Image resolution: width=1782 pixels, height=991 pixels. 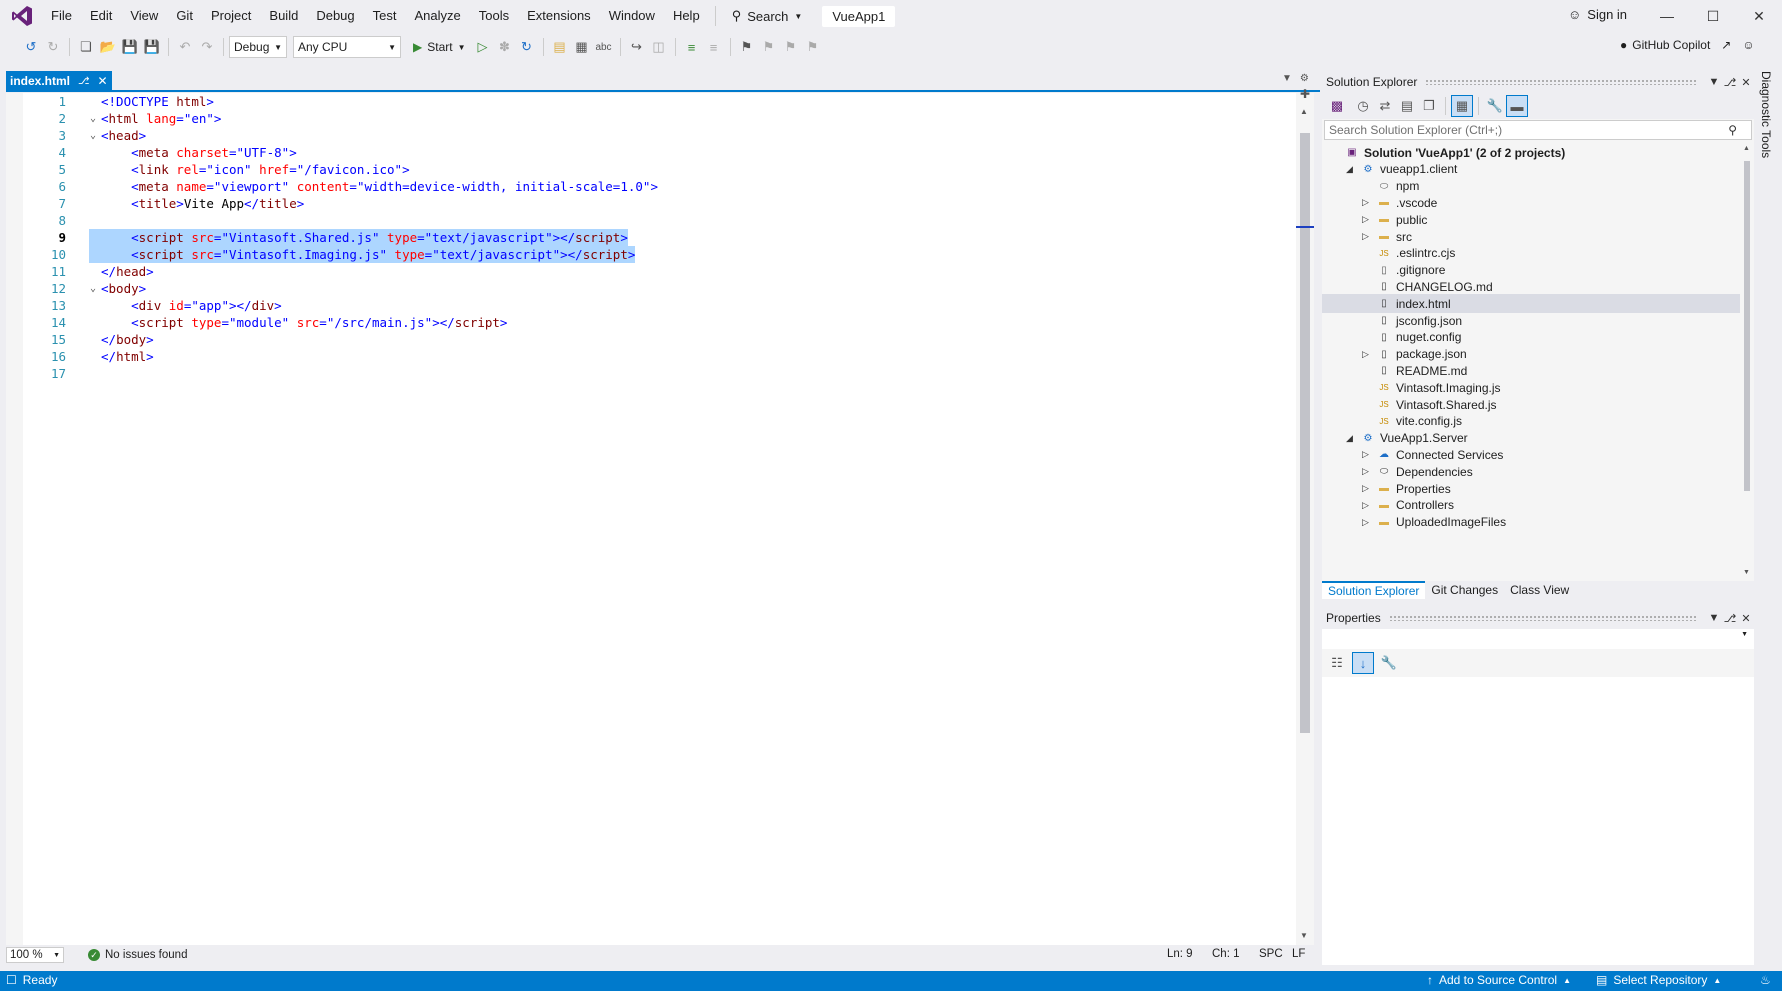 What do you see at coordinates (659, 47) in the screenshot?
I see `breakpoint-icon: ◫` at bounding box center [659, 47].